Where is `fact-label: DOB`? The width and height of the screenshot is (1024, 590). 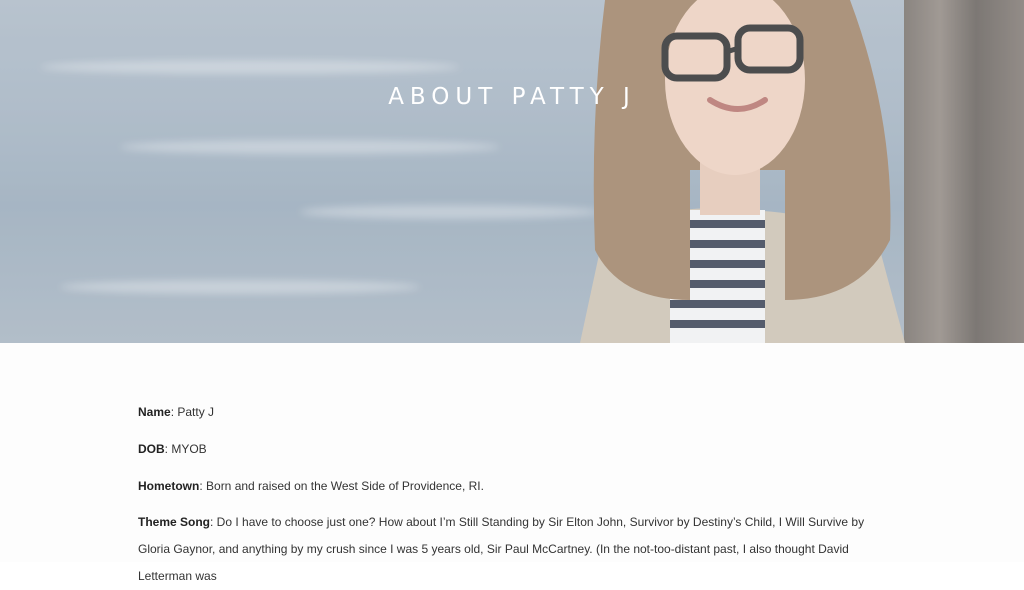
fact-label: DOB is located at coordinates (151, 449).